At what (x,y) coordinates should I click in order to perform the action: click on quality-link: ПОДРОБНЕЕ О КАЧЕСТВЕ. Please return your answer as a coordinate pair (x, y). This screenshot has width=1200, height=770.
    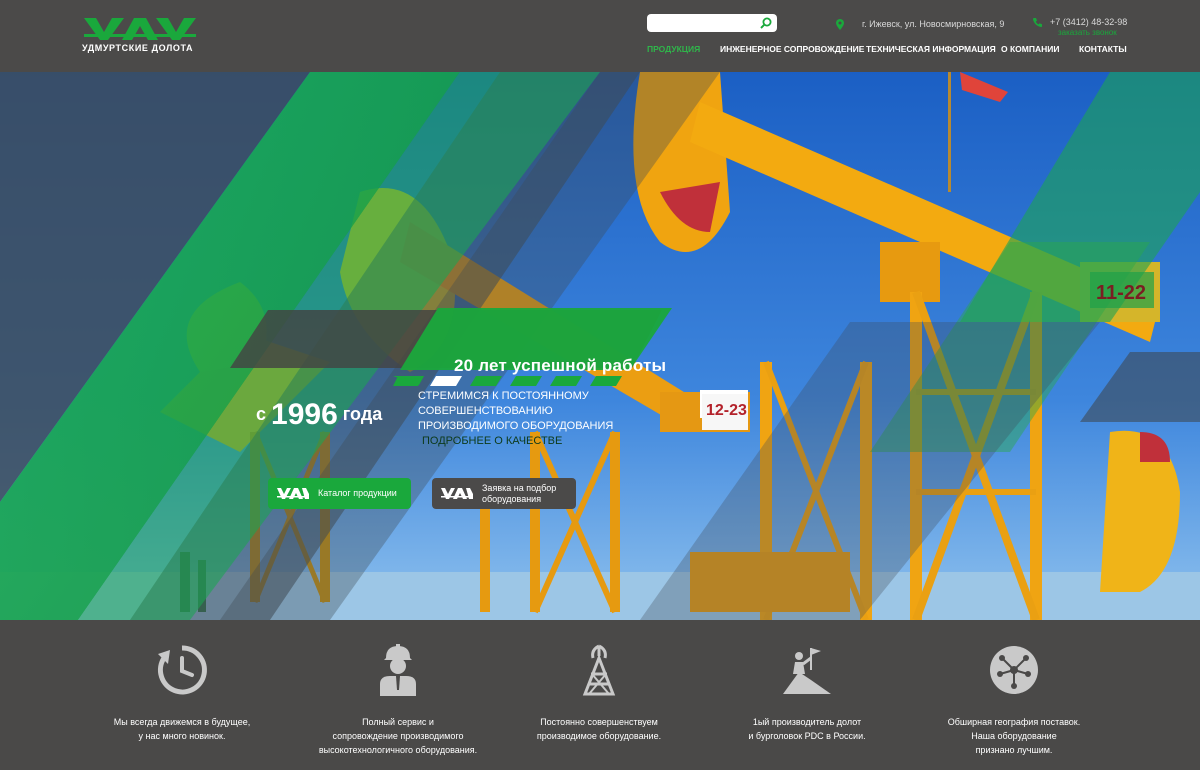
    Looking at the image, I should click on (492, 441).